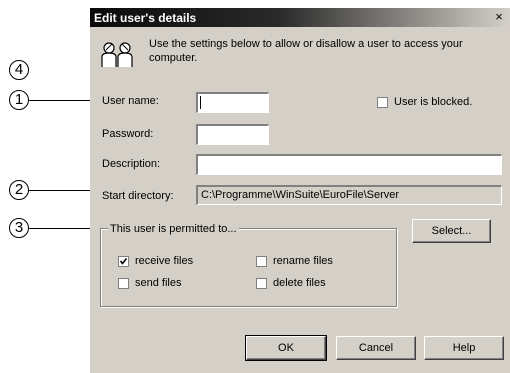 The image size is (510, 373). Describe the element at coordinates (232, 134) in the screenshot. I see `password-input` at that location.